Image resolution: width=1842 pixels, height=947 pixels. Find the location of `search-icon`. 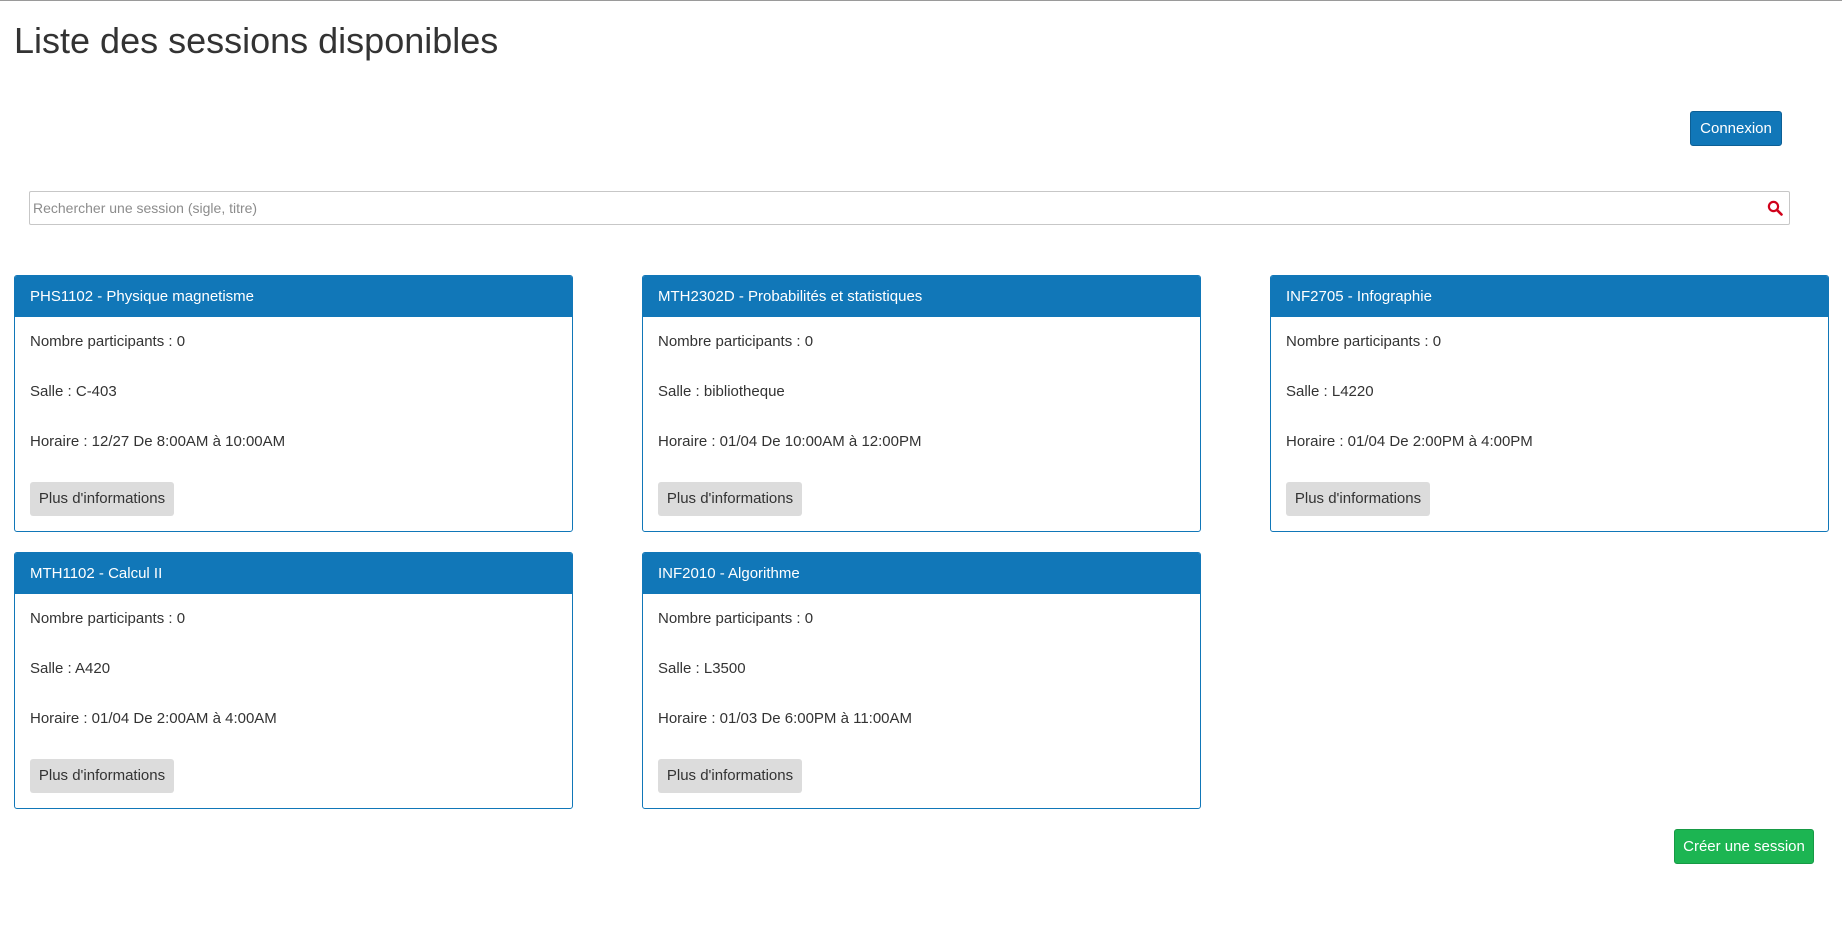

search-icon is located at coordinates (1775, 208).